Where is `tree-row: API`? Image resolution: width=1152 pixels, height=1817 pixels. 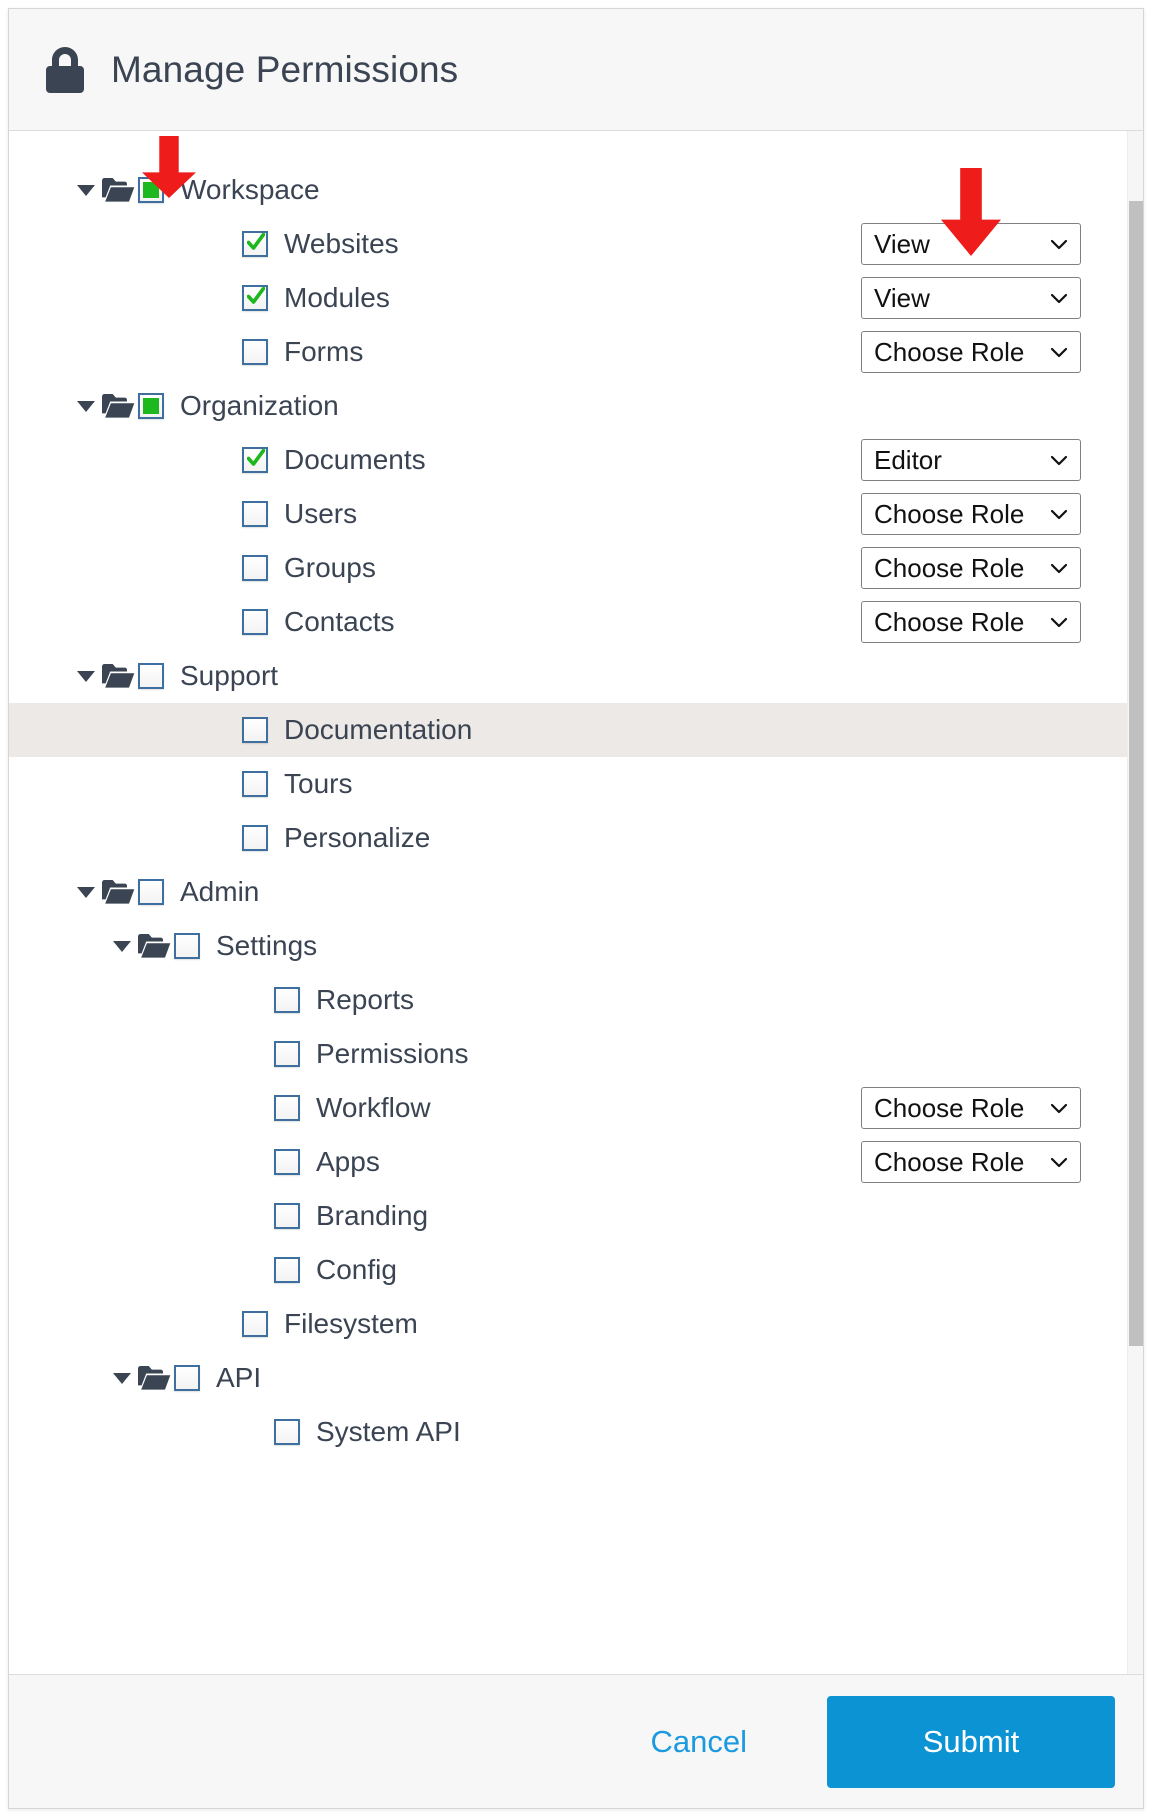
tree-row: API is located at coordinates (576, 1378).